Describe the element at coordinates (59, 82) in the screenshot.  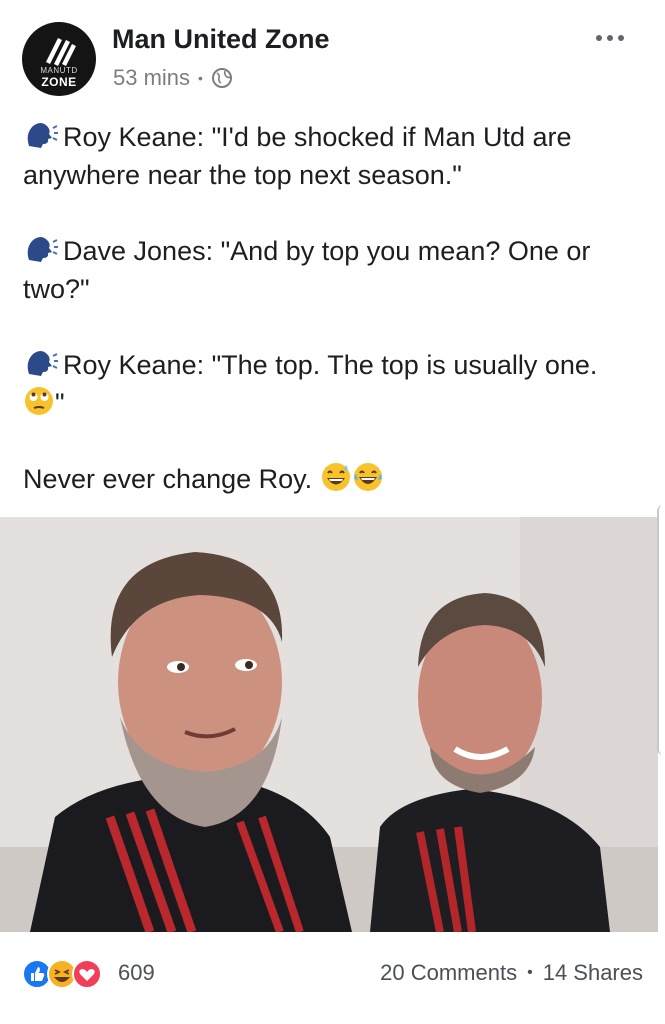
I see `avatar-label-bottom: ZONE` at that location.